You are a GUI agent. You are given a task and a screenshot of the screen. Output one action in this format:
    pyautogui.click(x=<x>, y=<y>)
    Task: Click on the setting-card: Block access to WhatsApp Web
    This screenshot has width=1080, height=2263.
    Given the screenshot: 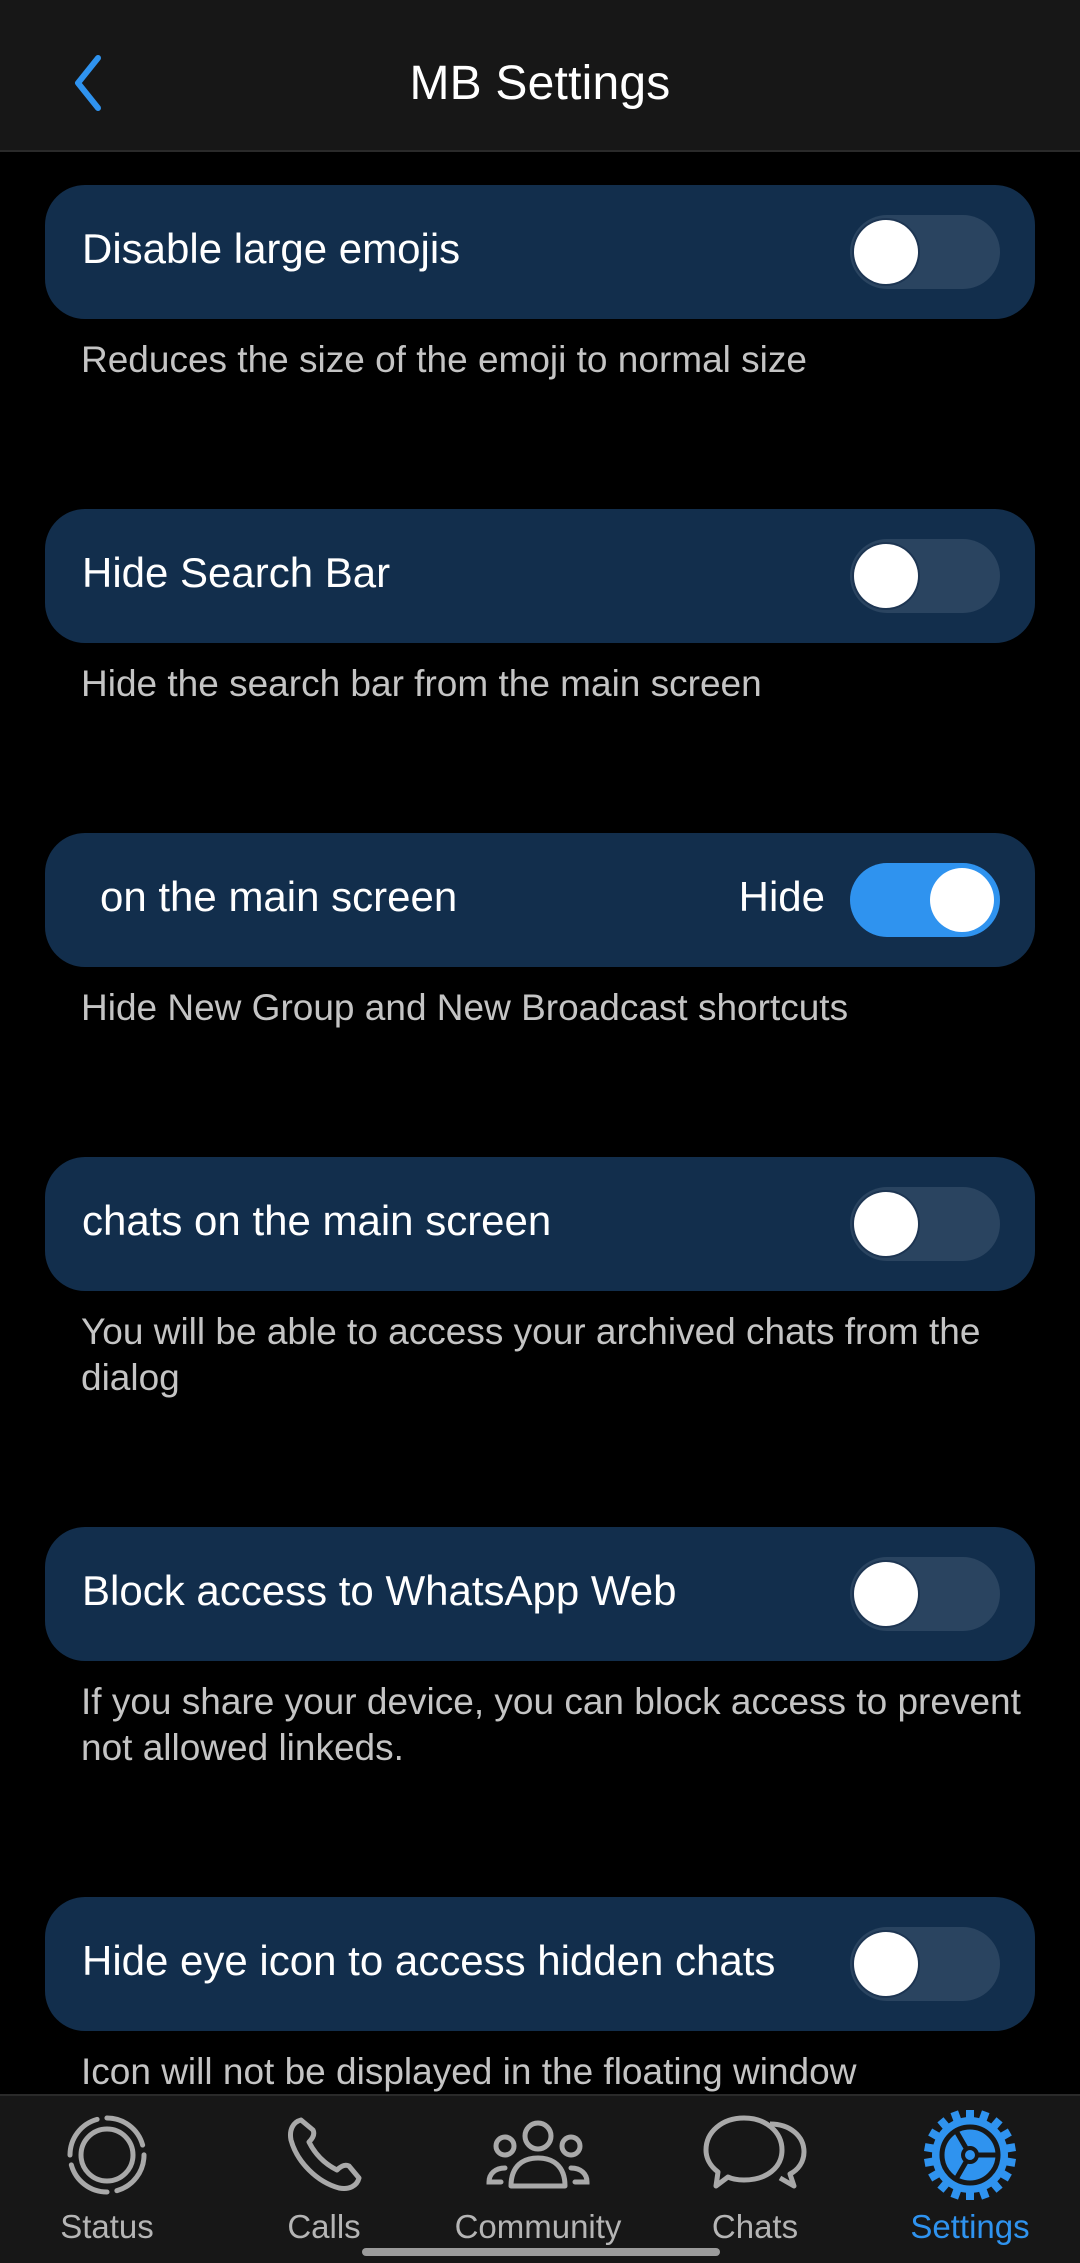 What is the action you would take?
    pyautogui.click(x=540, y=1594)
    